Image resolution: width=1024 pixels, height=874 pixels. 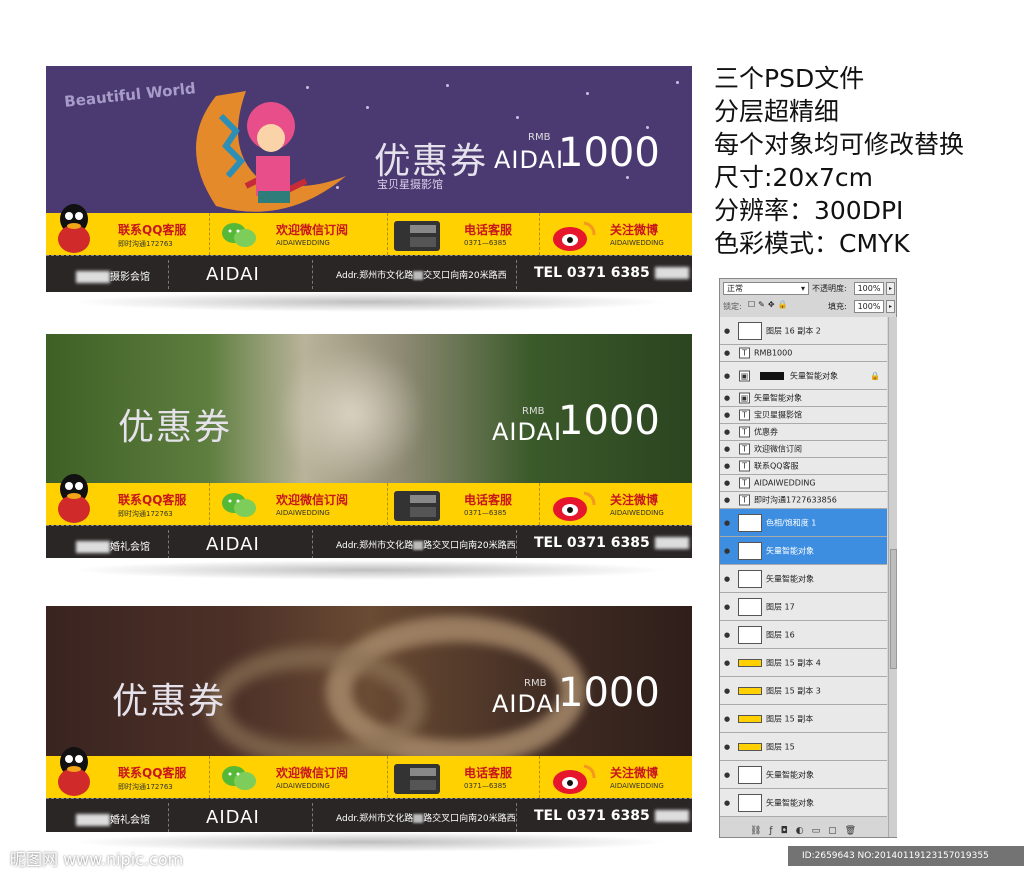 I want to click on blend-mode-select: 正常 ▾, so click(x=766, y=288).